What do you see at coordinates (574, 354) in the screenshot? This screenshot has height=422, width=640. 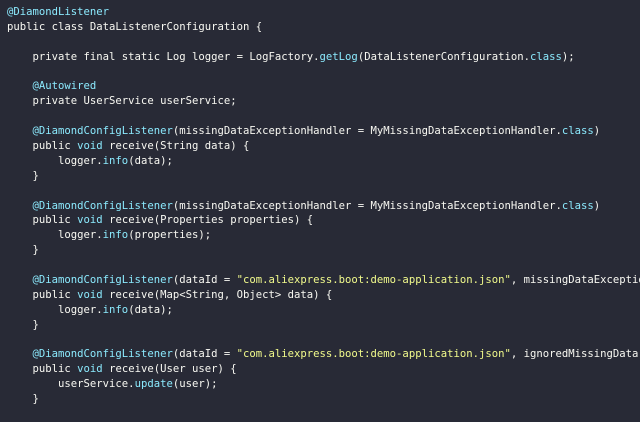 I see `code-token: , ignoredMissingData = true,` at bounding box center [574, 354].